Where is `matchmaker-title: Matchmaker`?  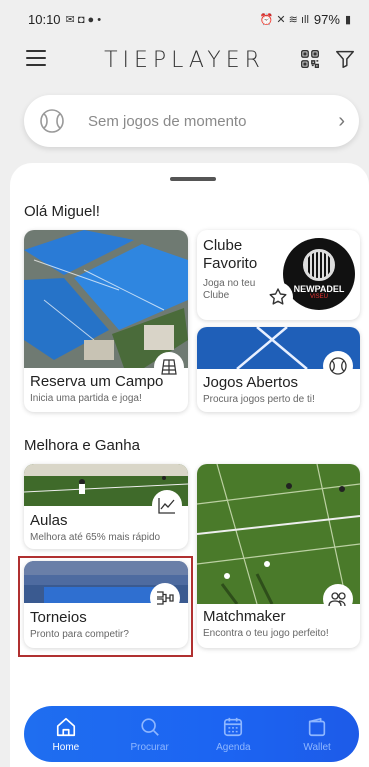 matchmaker-title: Matchmaker is located at coordinates (244, 616).